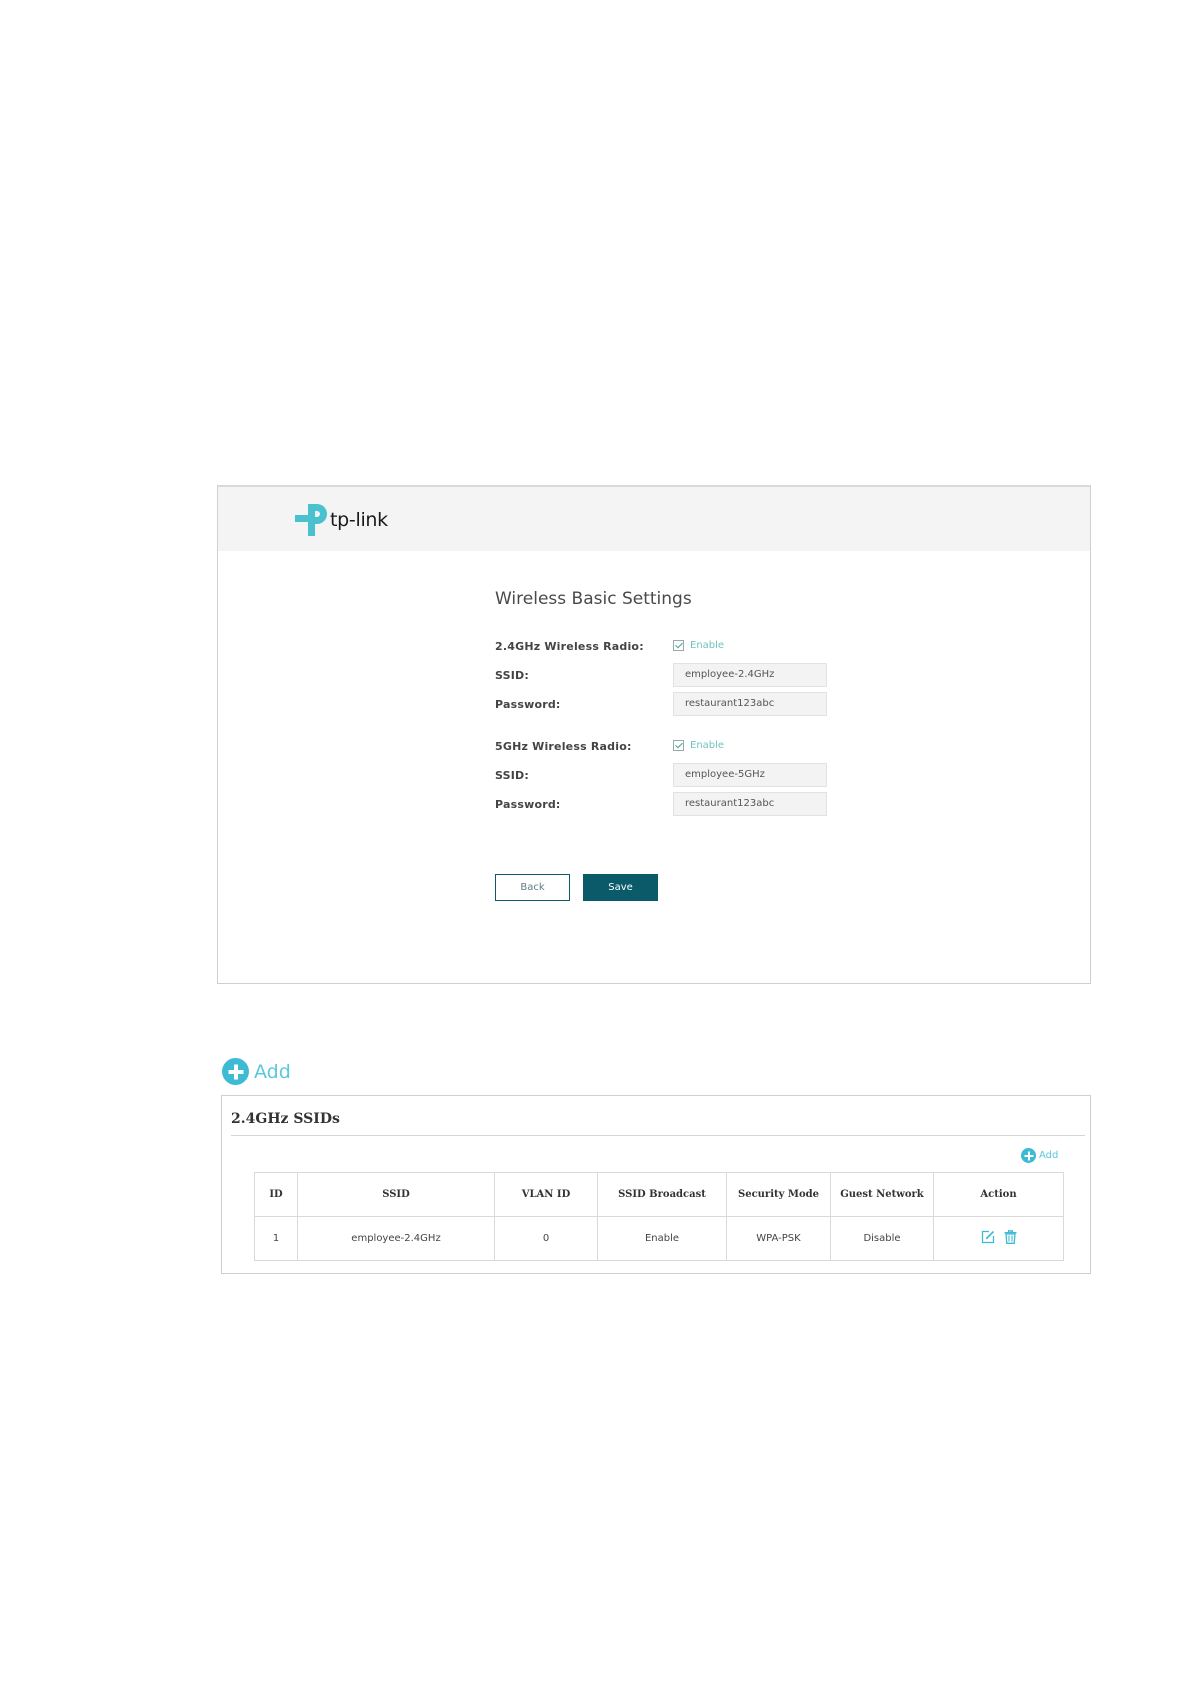 This screenshot has width=1191, height=1684. What do you see at coordinates (563, 746) in the screenshot?
I see `radio-5-label: 5GHz Wireless Radio:` at bounding box center [563, 746].